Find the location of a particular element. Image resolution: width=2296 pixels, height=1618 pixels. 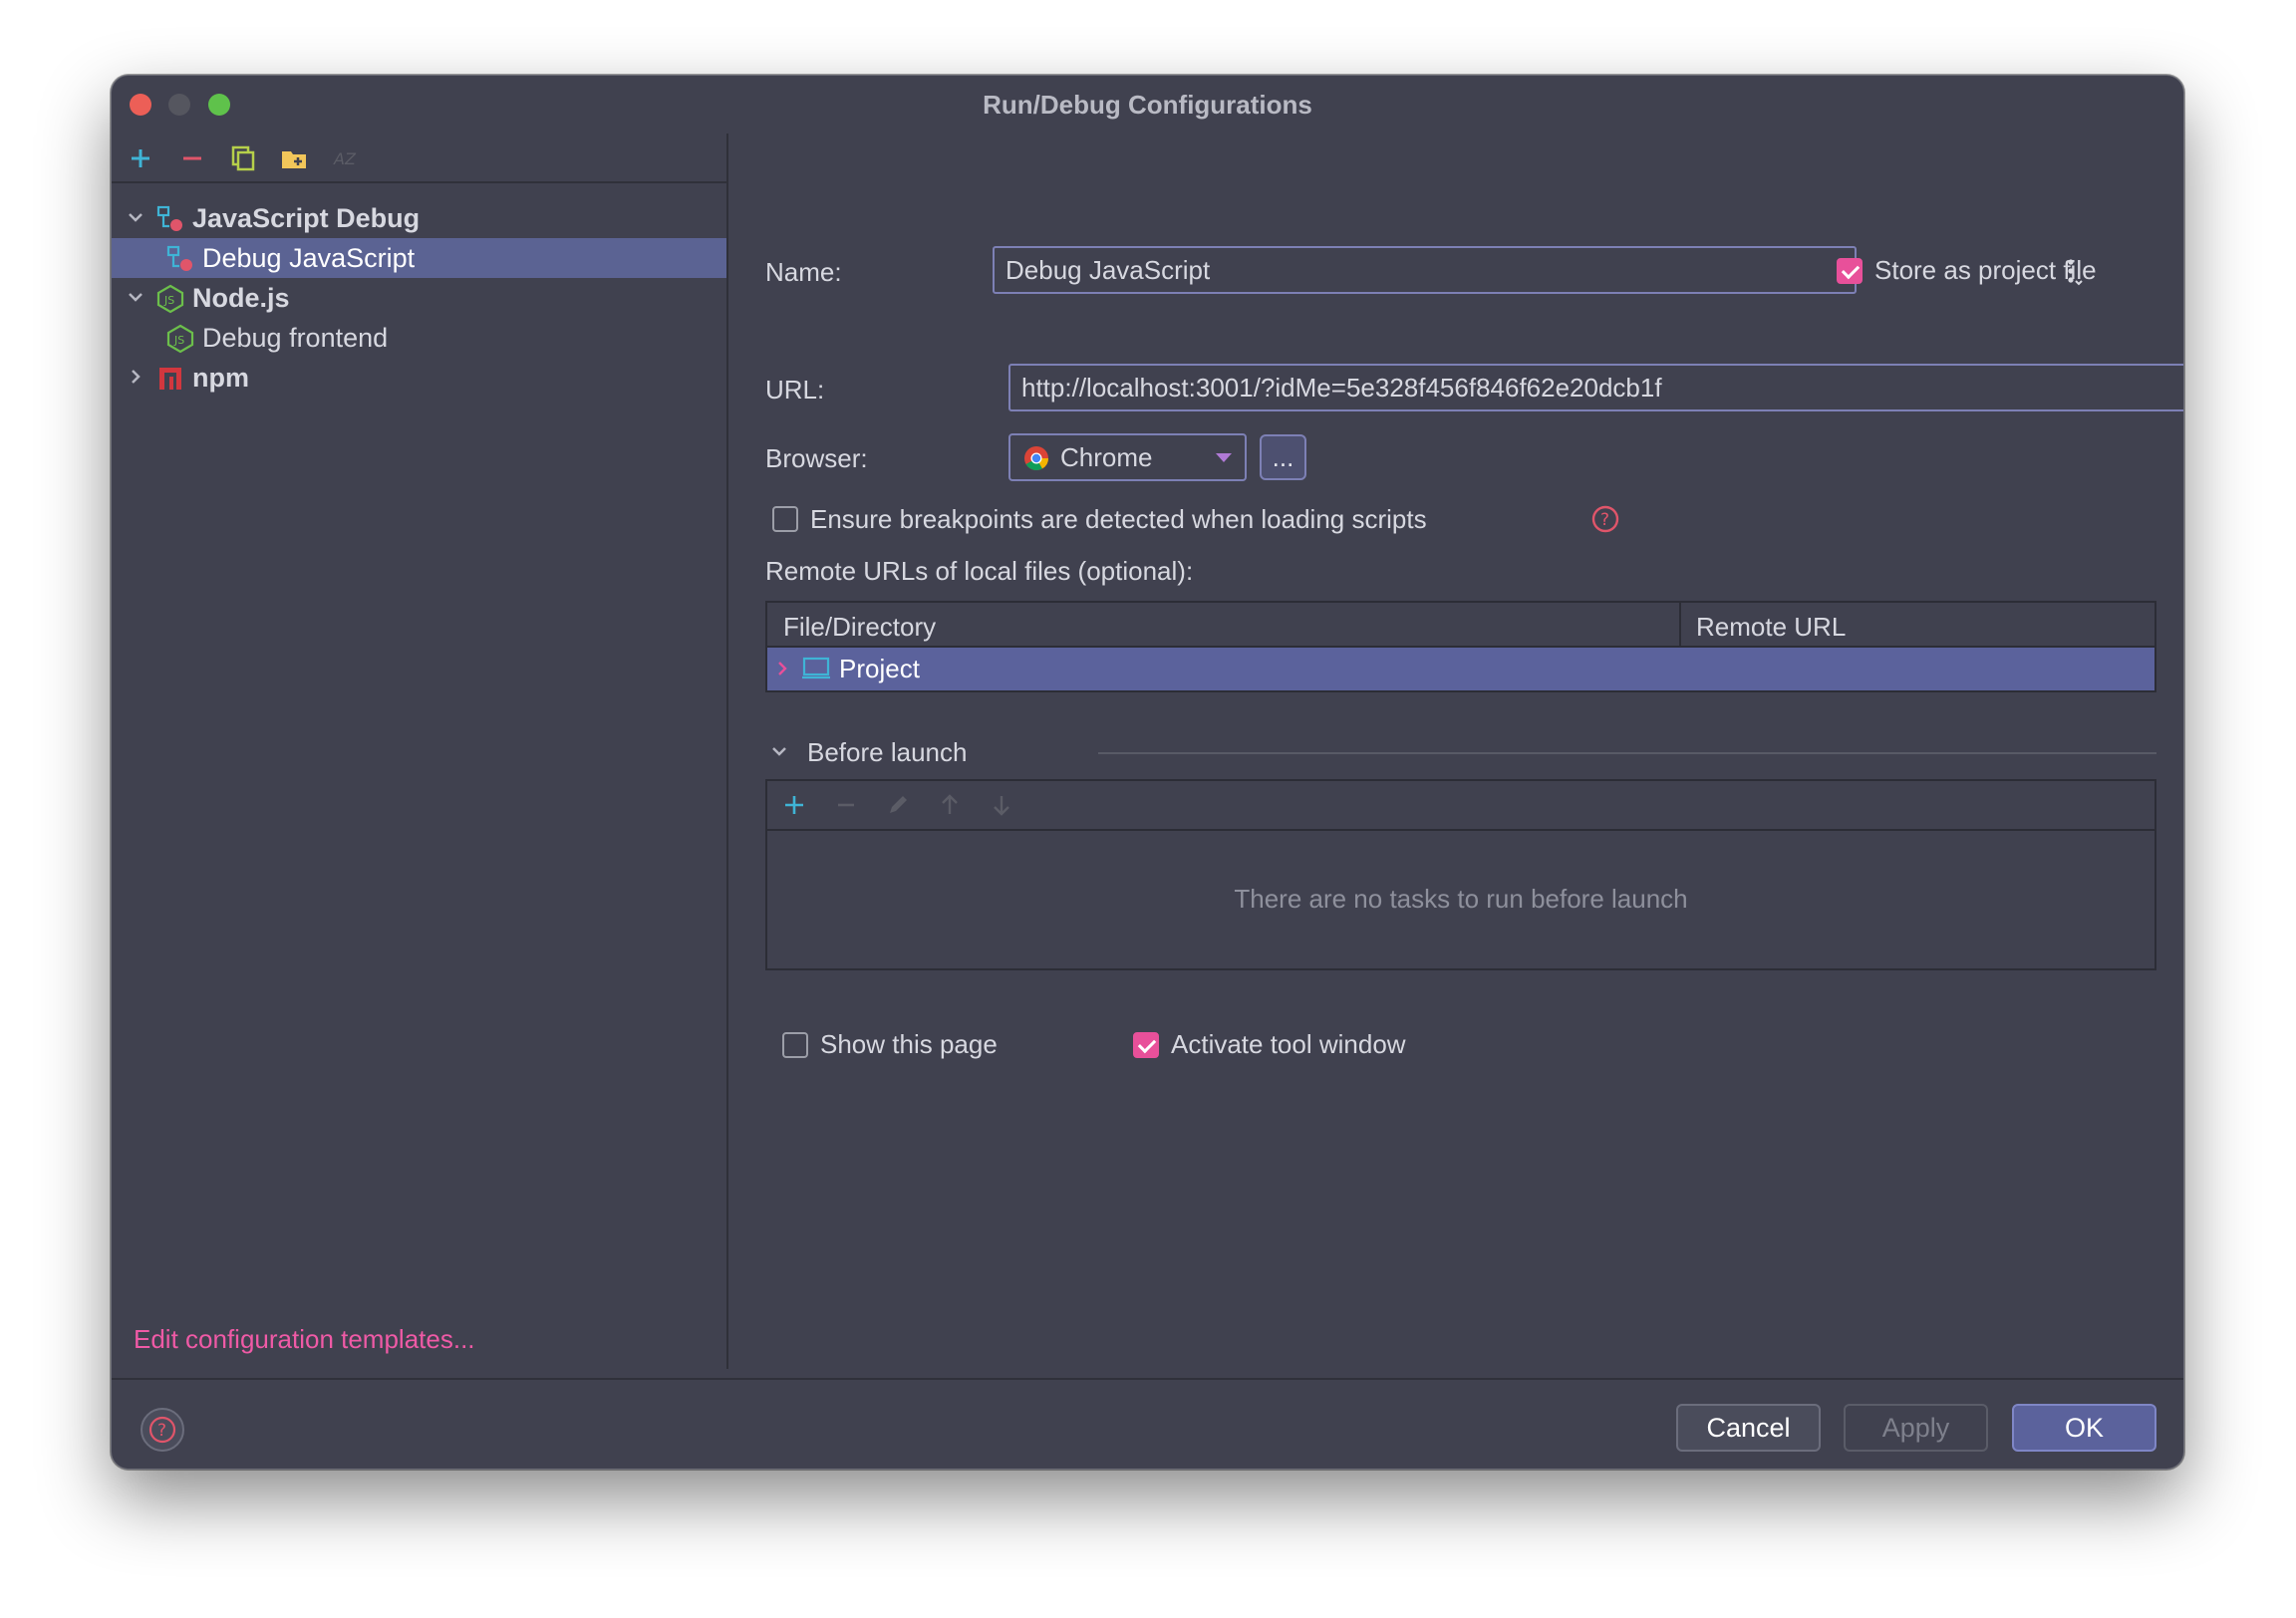

tree-group-npm: npm is located at coordinates (419, 378).